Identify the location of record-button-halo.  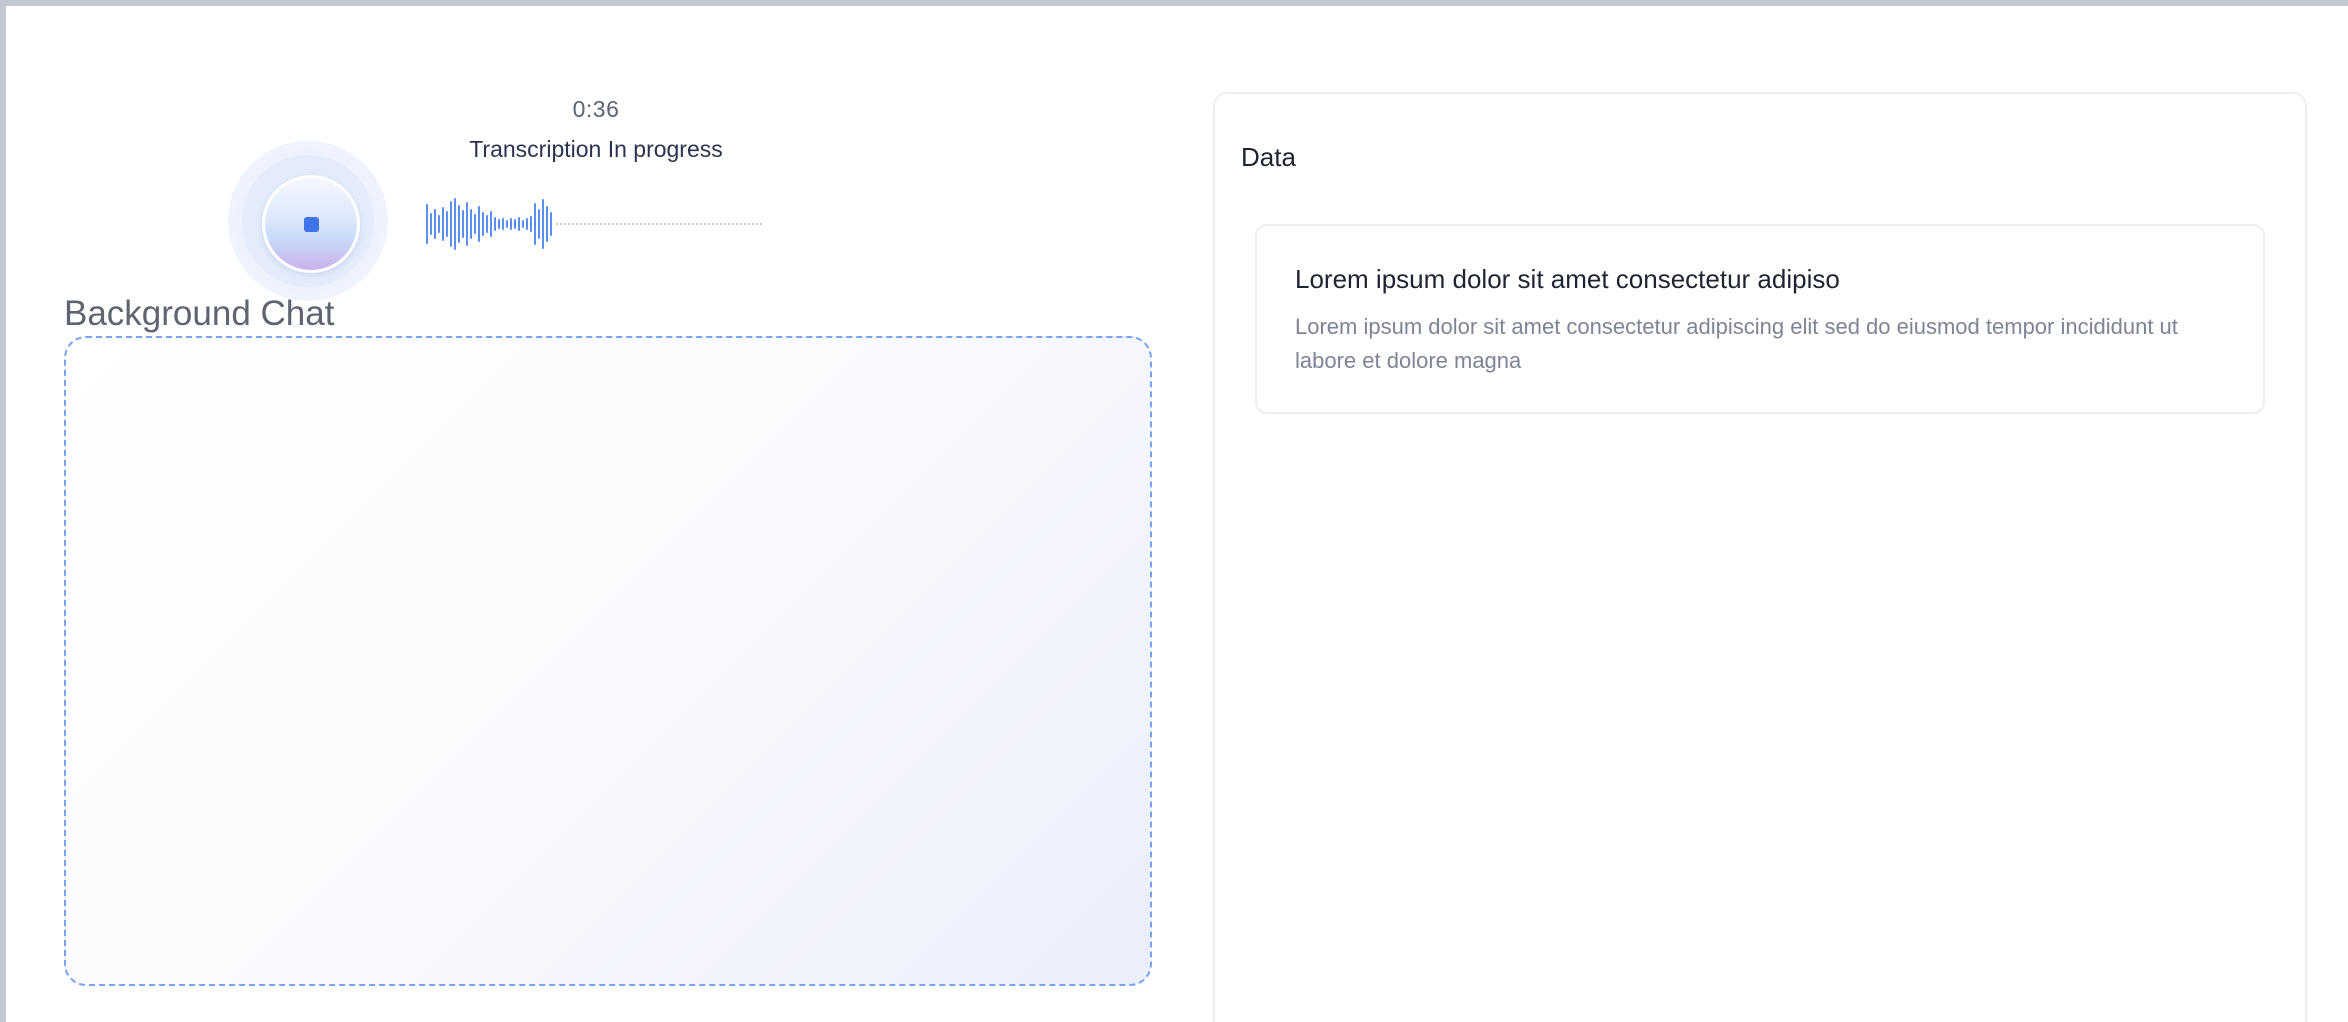
(308, 221).